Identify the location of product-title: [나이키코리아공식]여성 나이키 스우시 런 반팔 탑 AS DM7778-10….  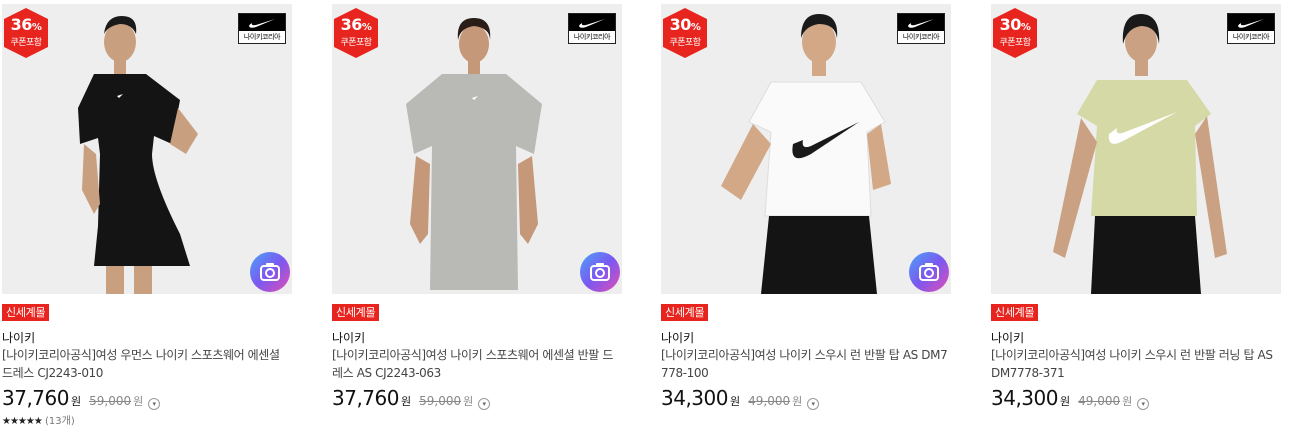
(806, 364).